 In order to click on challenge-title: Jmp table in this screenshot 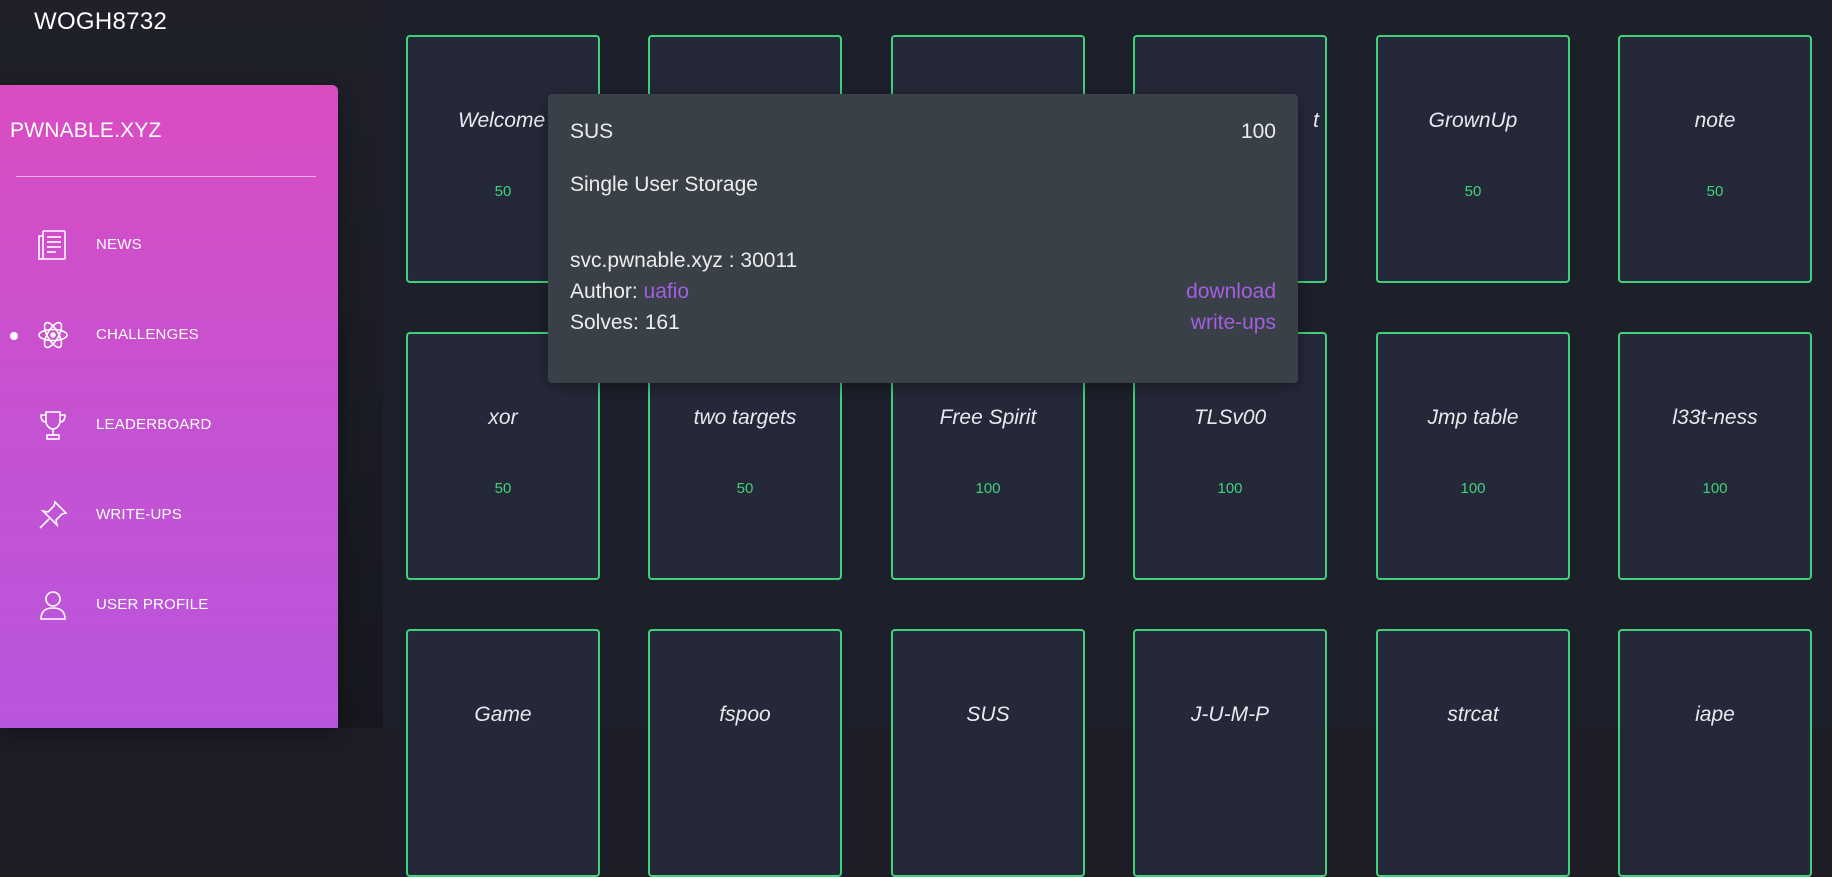, I will do `click(1473, 417)`.